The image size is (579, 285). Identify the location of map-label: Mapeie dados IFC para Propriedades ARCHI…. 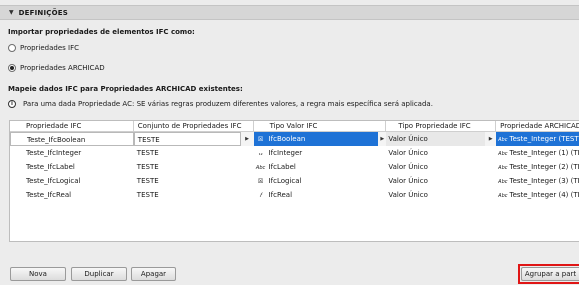
(125, 89).